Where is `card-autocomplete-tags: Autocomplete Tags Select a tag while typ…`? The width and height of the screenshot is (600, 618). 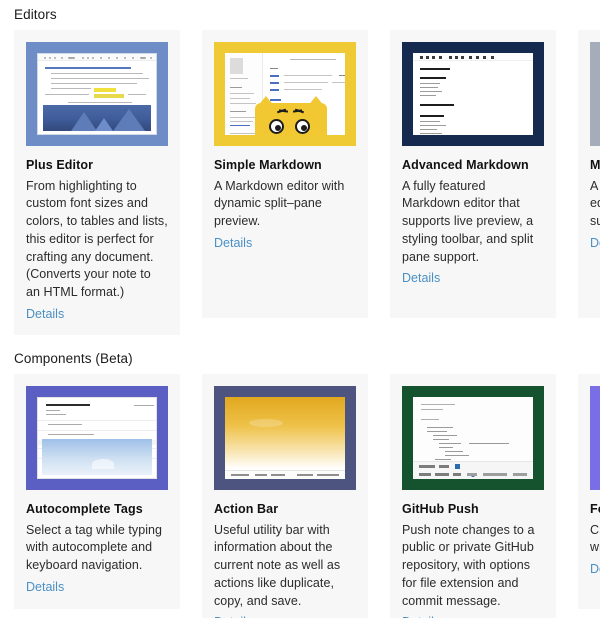
card-autocomplete-tags: Autocomplete Tags Select a tag while typ… is located at coordinates (97, 491).